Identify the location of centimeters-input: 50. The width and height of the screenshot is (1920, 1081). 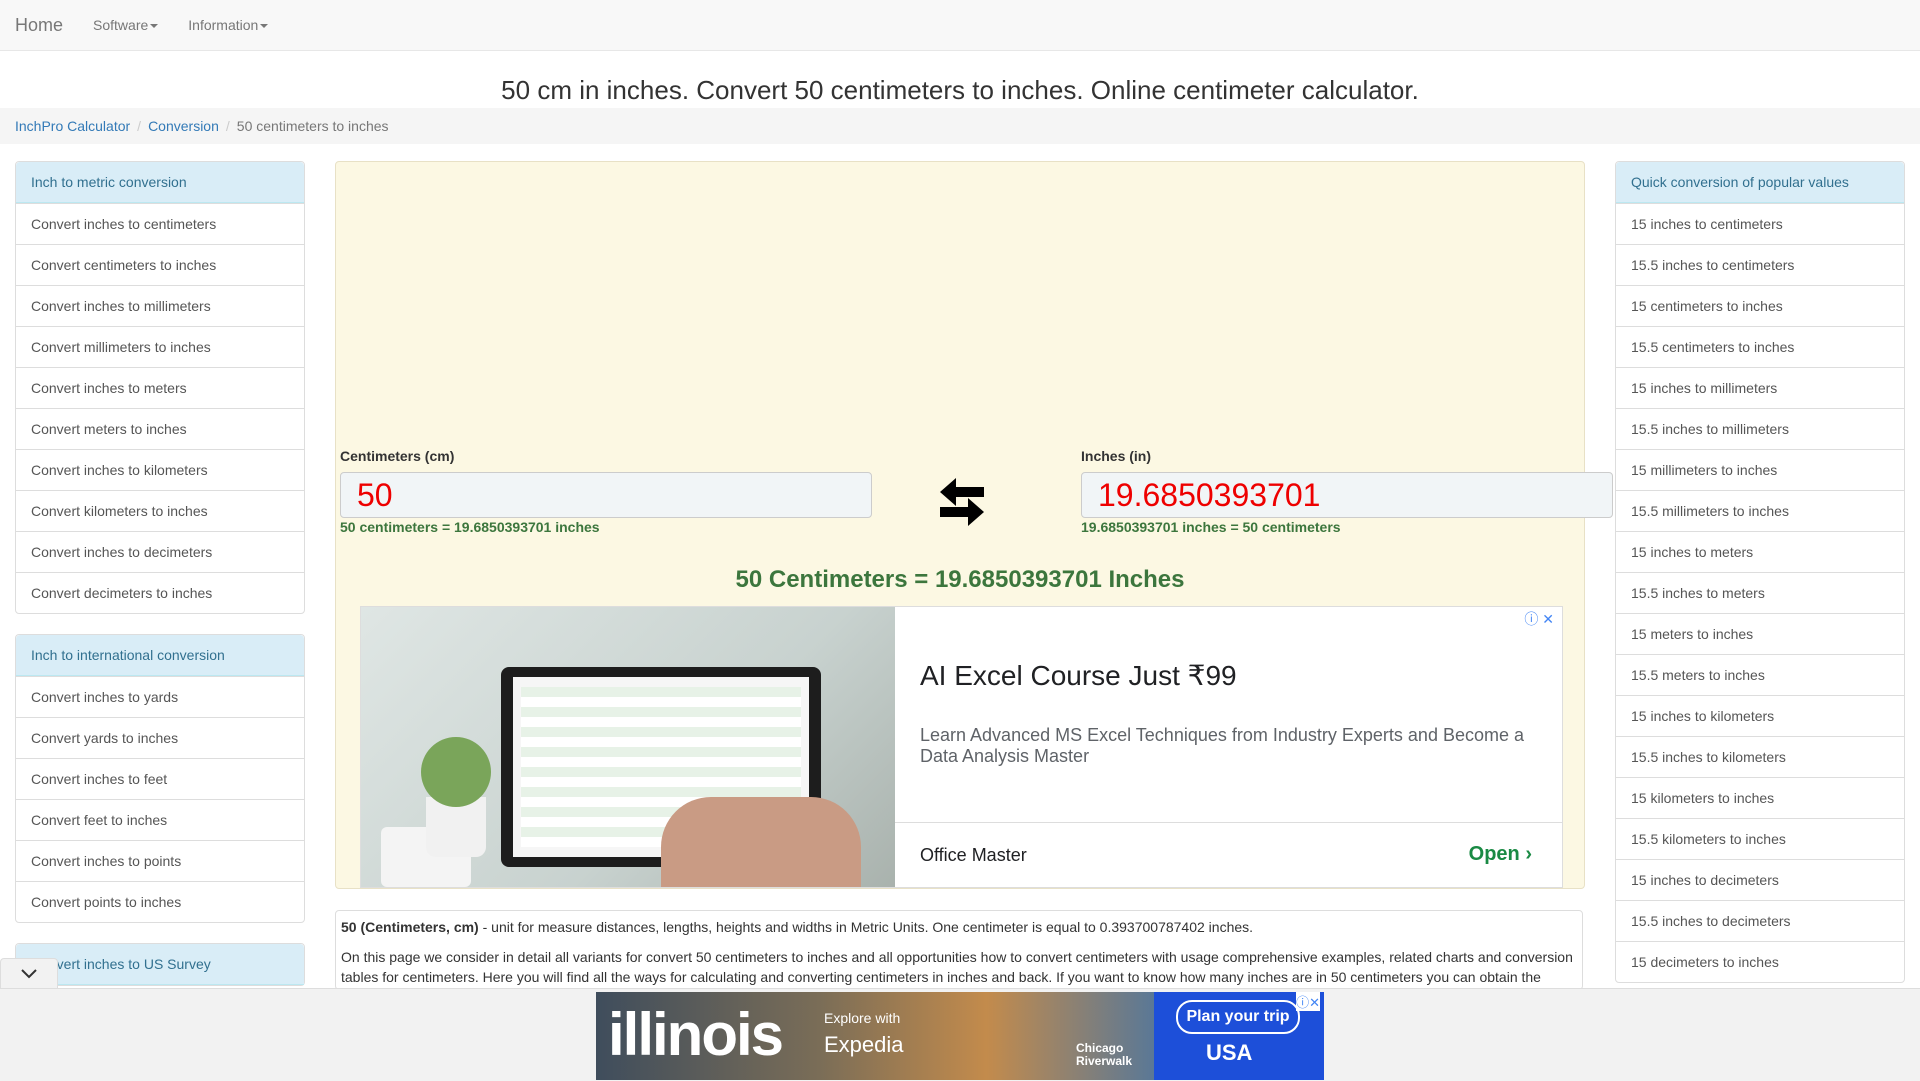
(606, 495).